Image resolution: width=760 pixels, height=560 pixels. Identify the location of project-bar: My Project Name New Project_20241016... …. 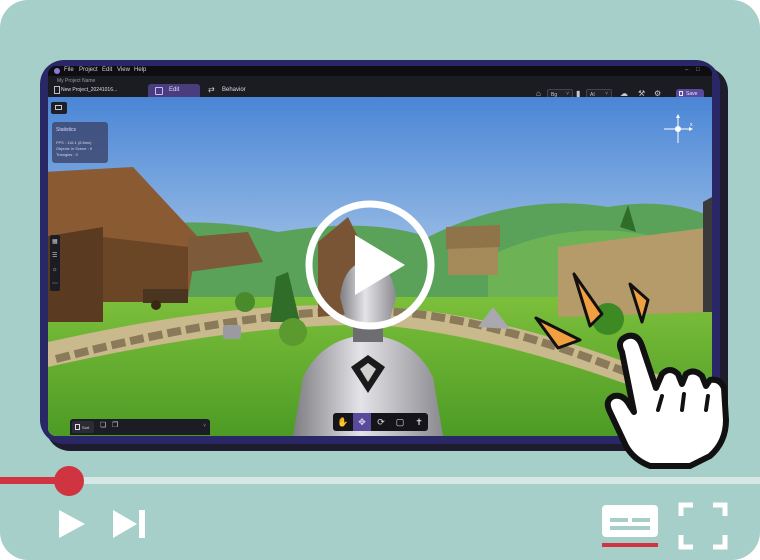
(380, 88).